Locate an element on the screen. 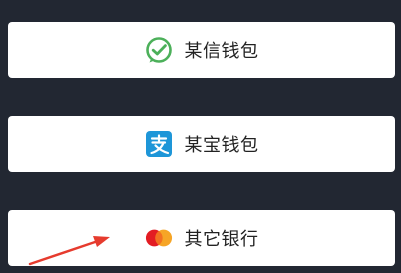  wechat-wallet-content: 某信钱包 is located at coordinates (202, 50).